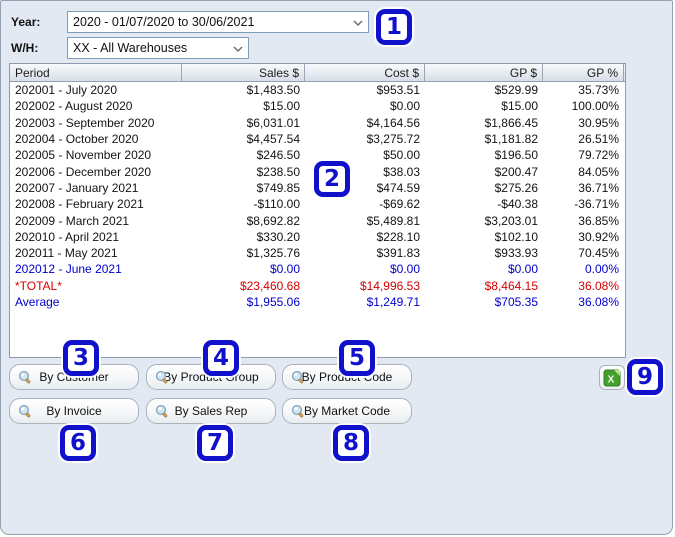 This screenshot has height=537, width=675. Describe the element at coordinates (516, 171) in the screenshot. I see `gp-cell: $200.47` at that location.